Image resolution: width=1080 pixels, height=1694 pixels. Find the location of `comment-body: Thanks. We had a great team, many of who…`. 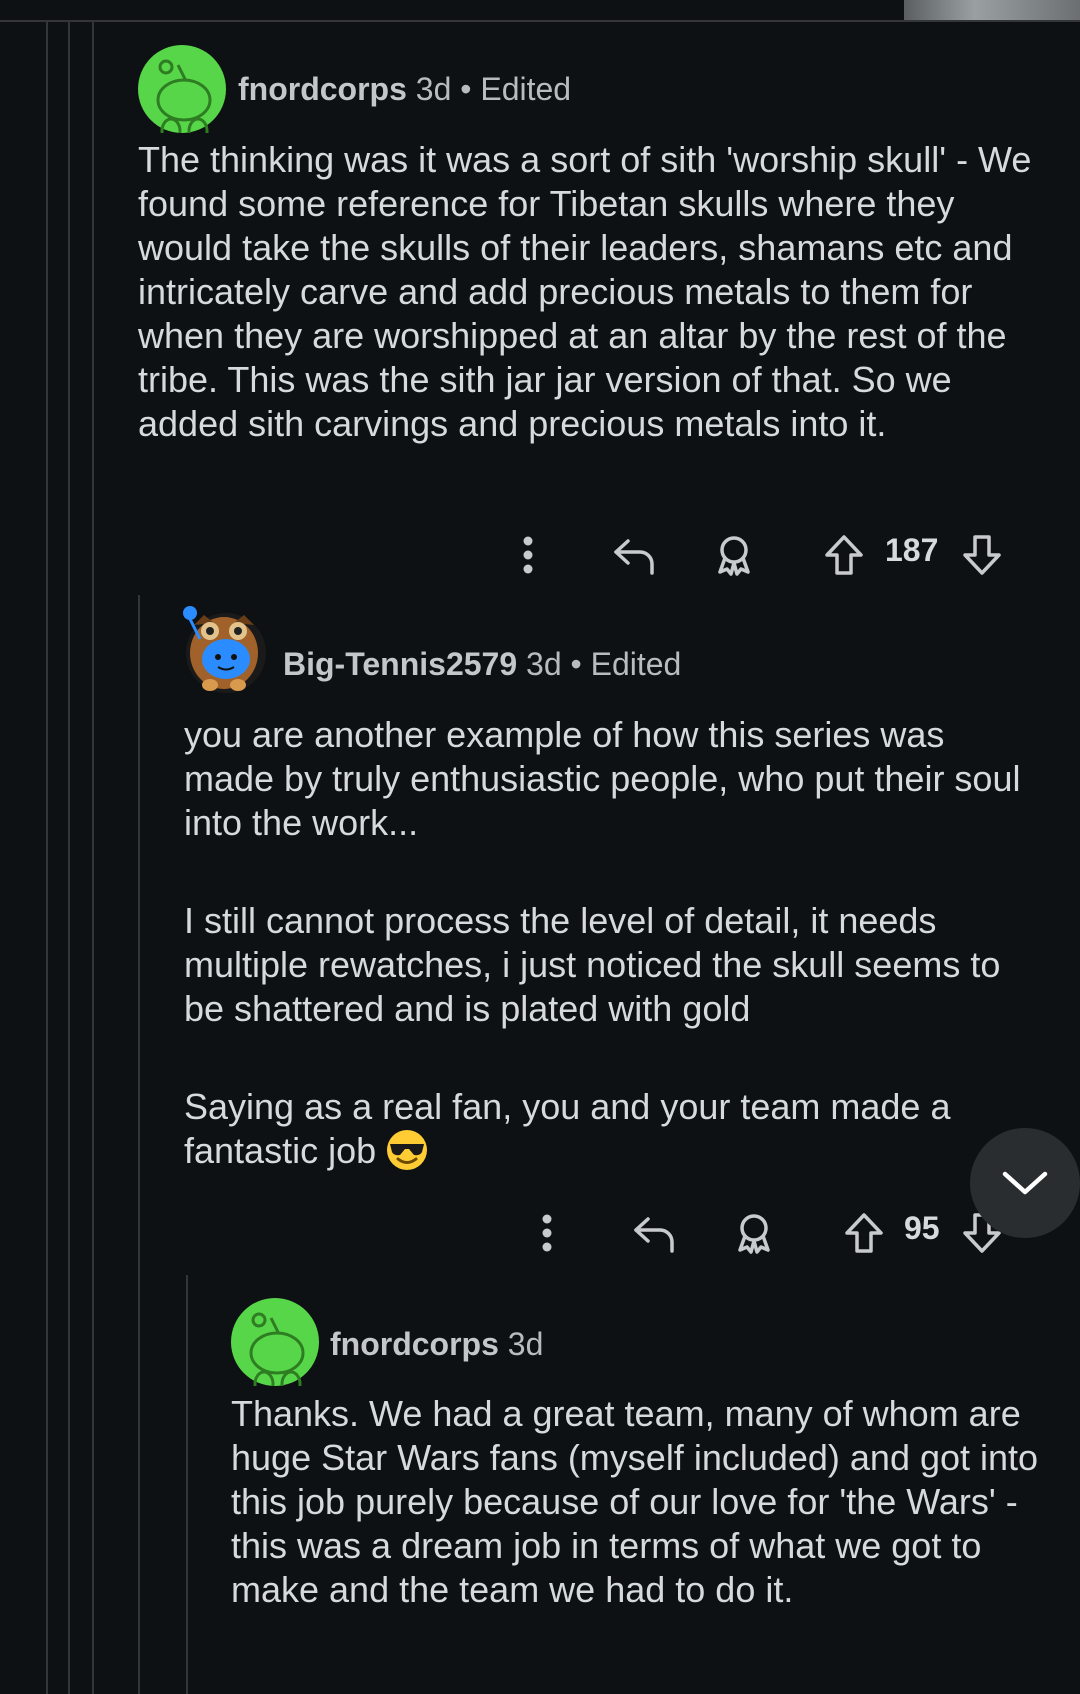

comment-body: Thanks. We had a great team, many of who… is located at coordinates (641, 1502).